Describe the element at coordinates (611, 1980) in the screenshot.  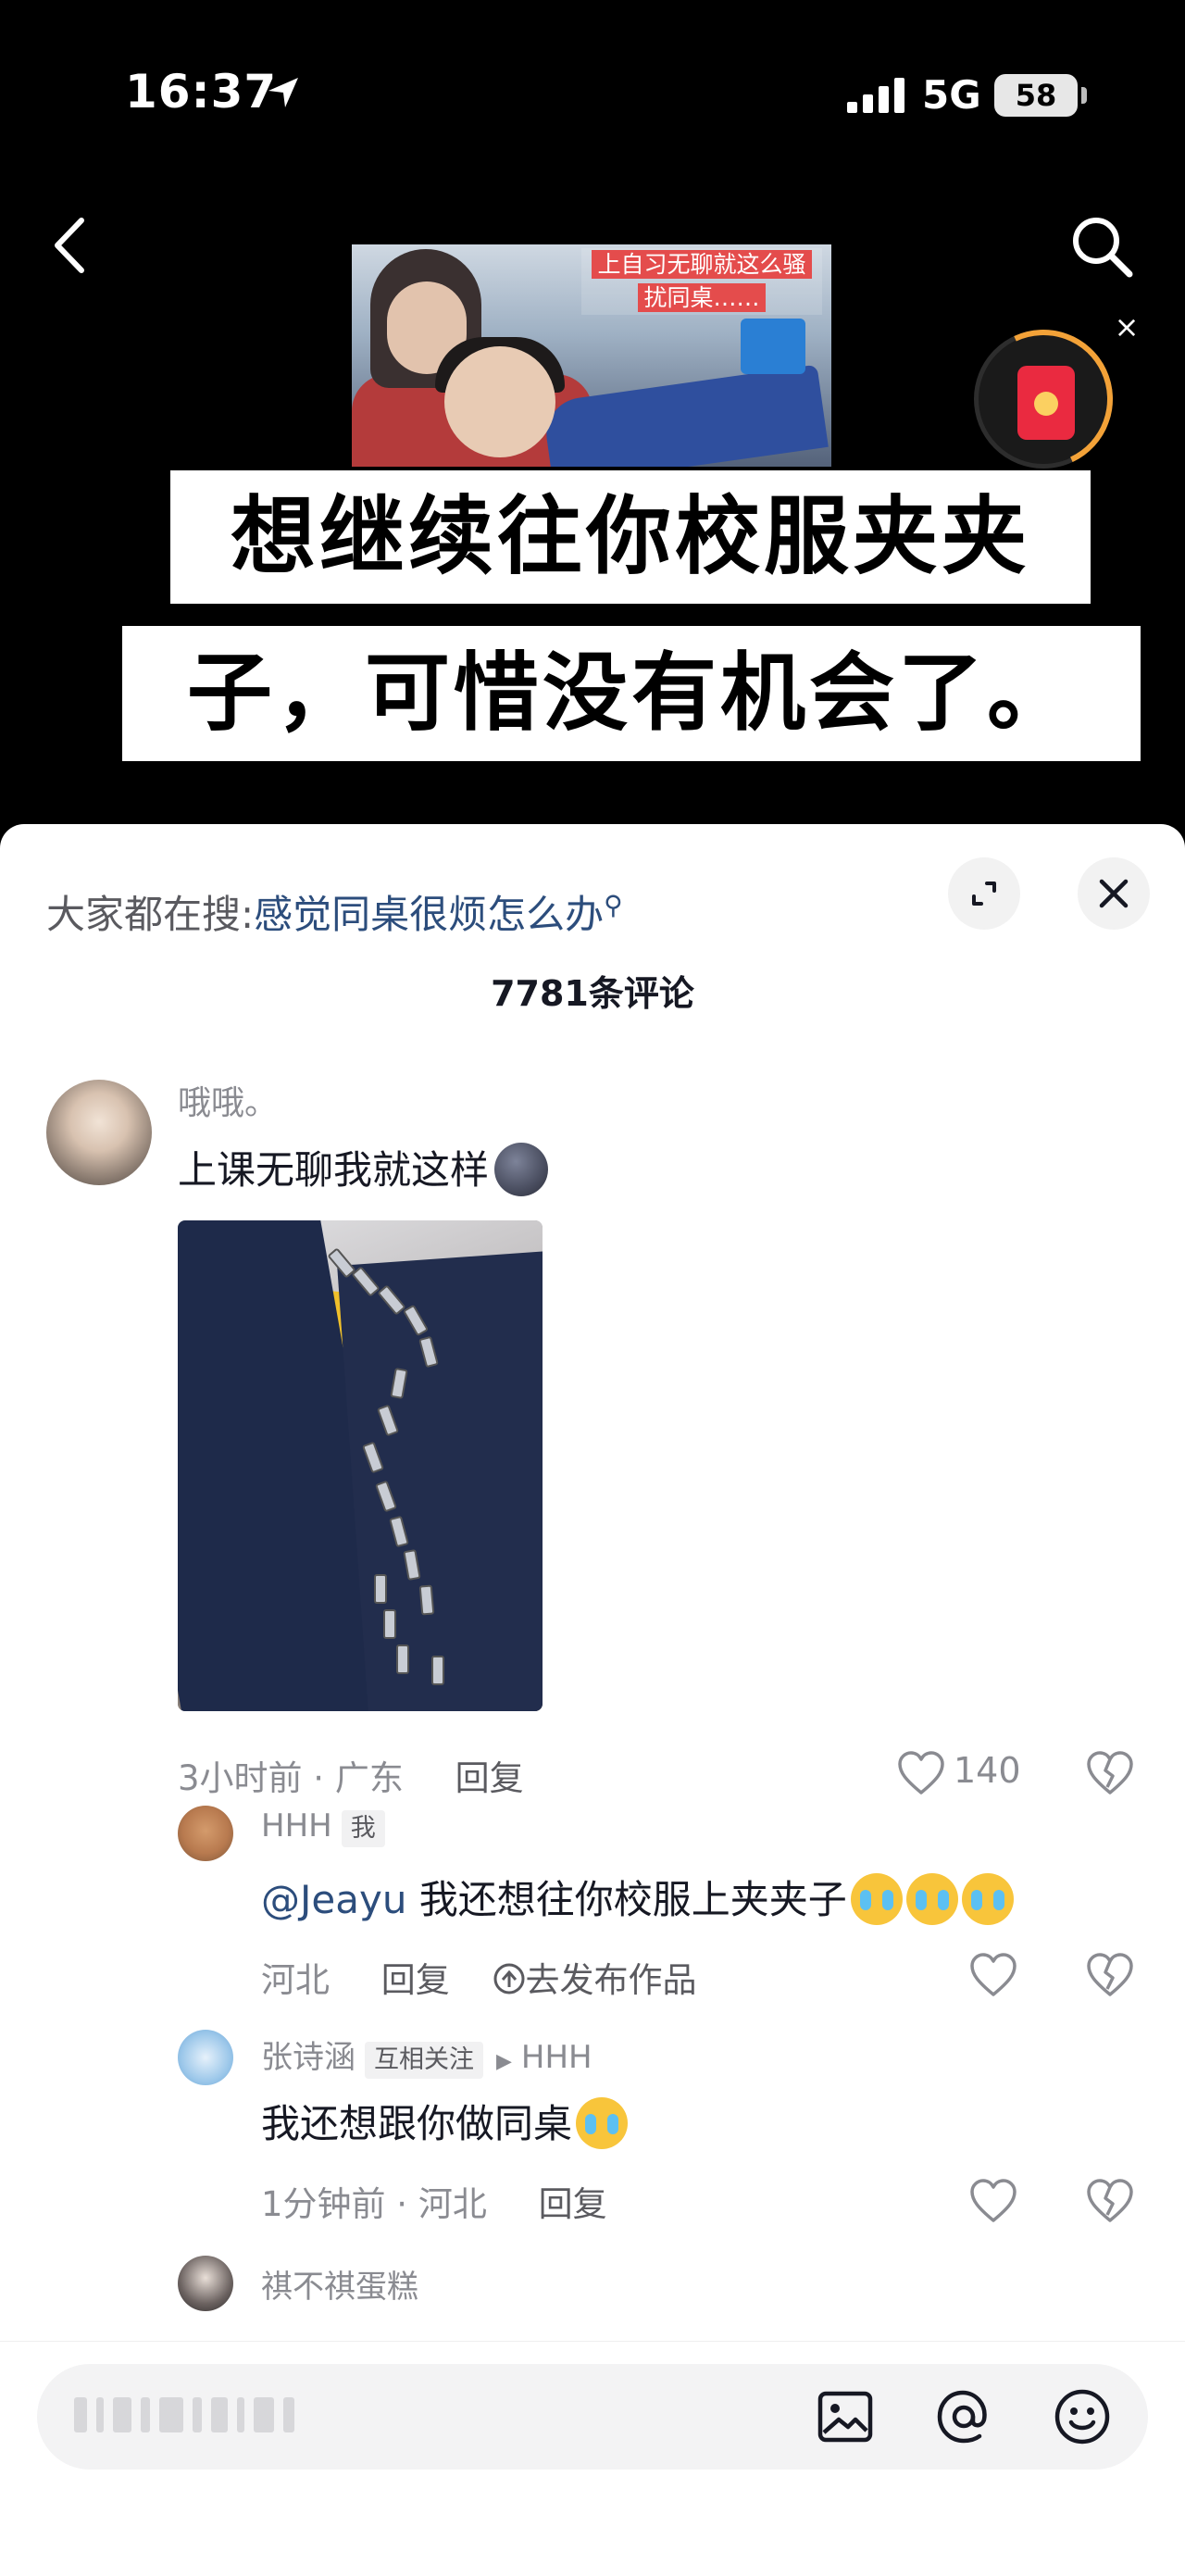
I see `publish-work-label: 去发布作品` at that location.